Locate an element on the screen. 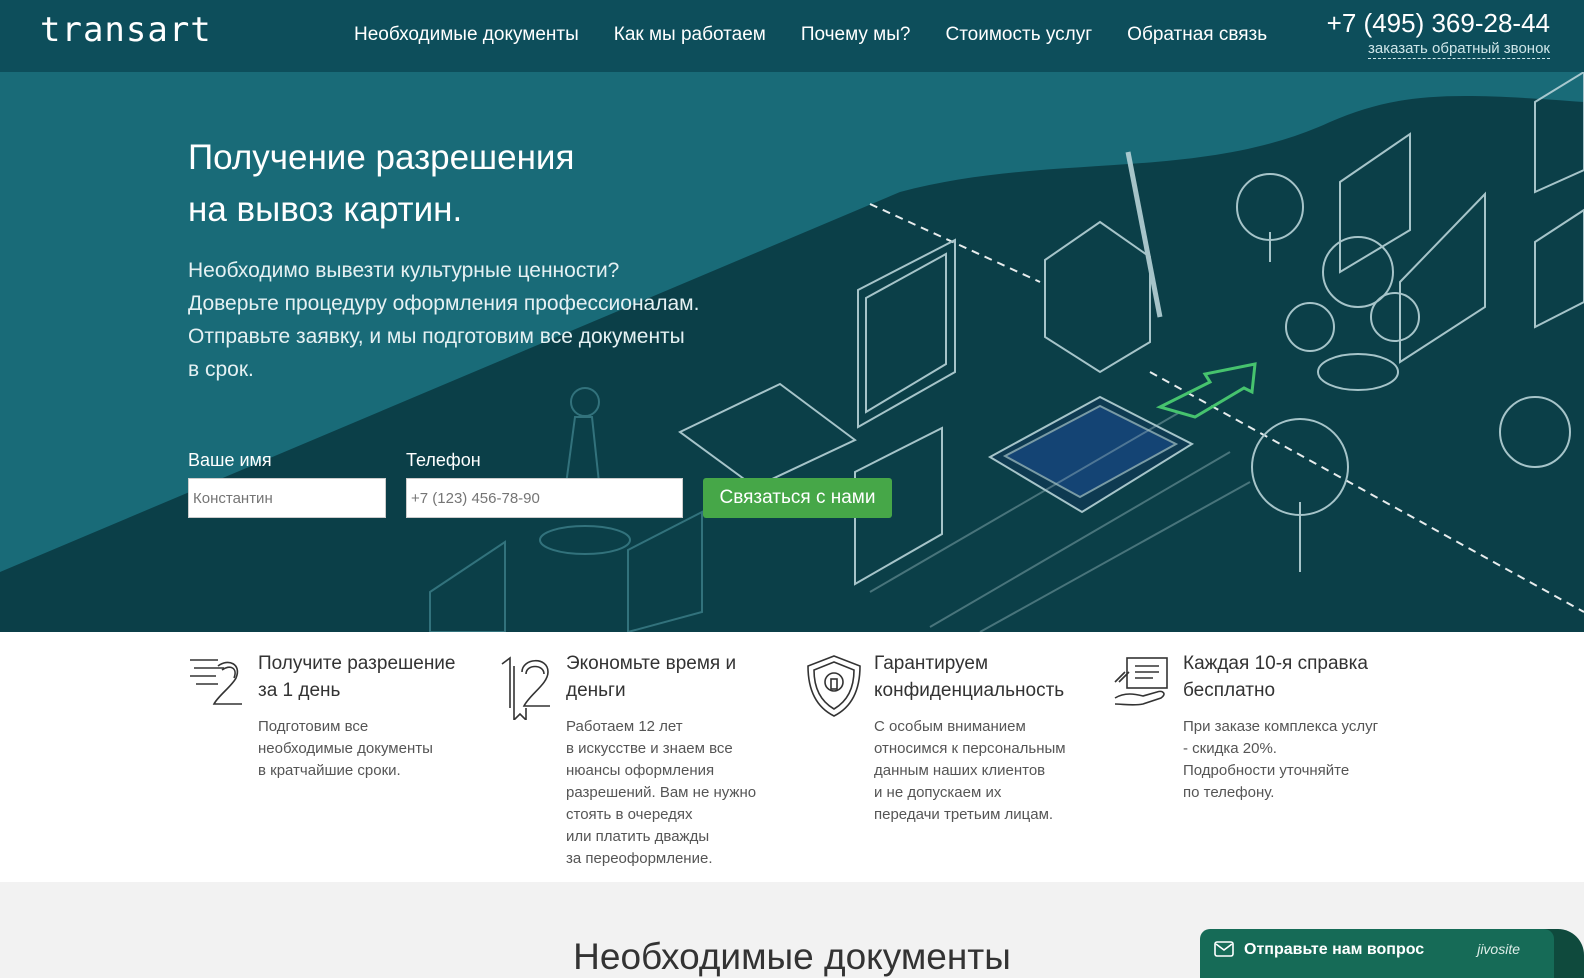 This screenshot has width=1584, height=978. name-label: Ваше имя is located at coordinates (230, 460).